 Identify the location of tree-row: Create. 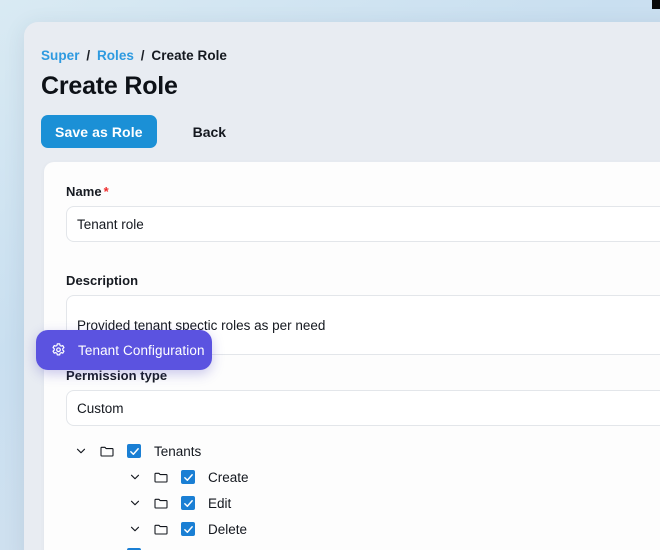
(363, 477).